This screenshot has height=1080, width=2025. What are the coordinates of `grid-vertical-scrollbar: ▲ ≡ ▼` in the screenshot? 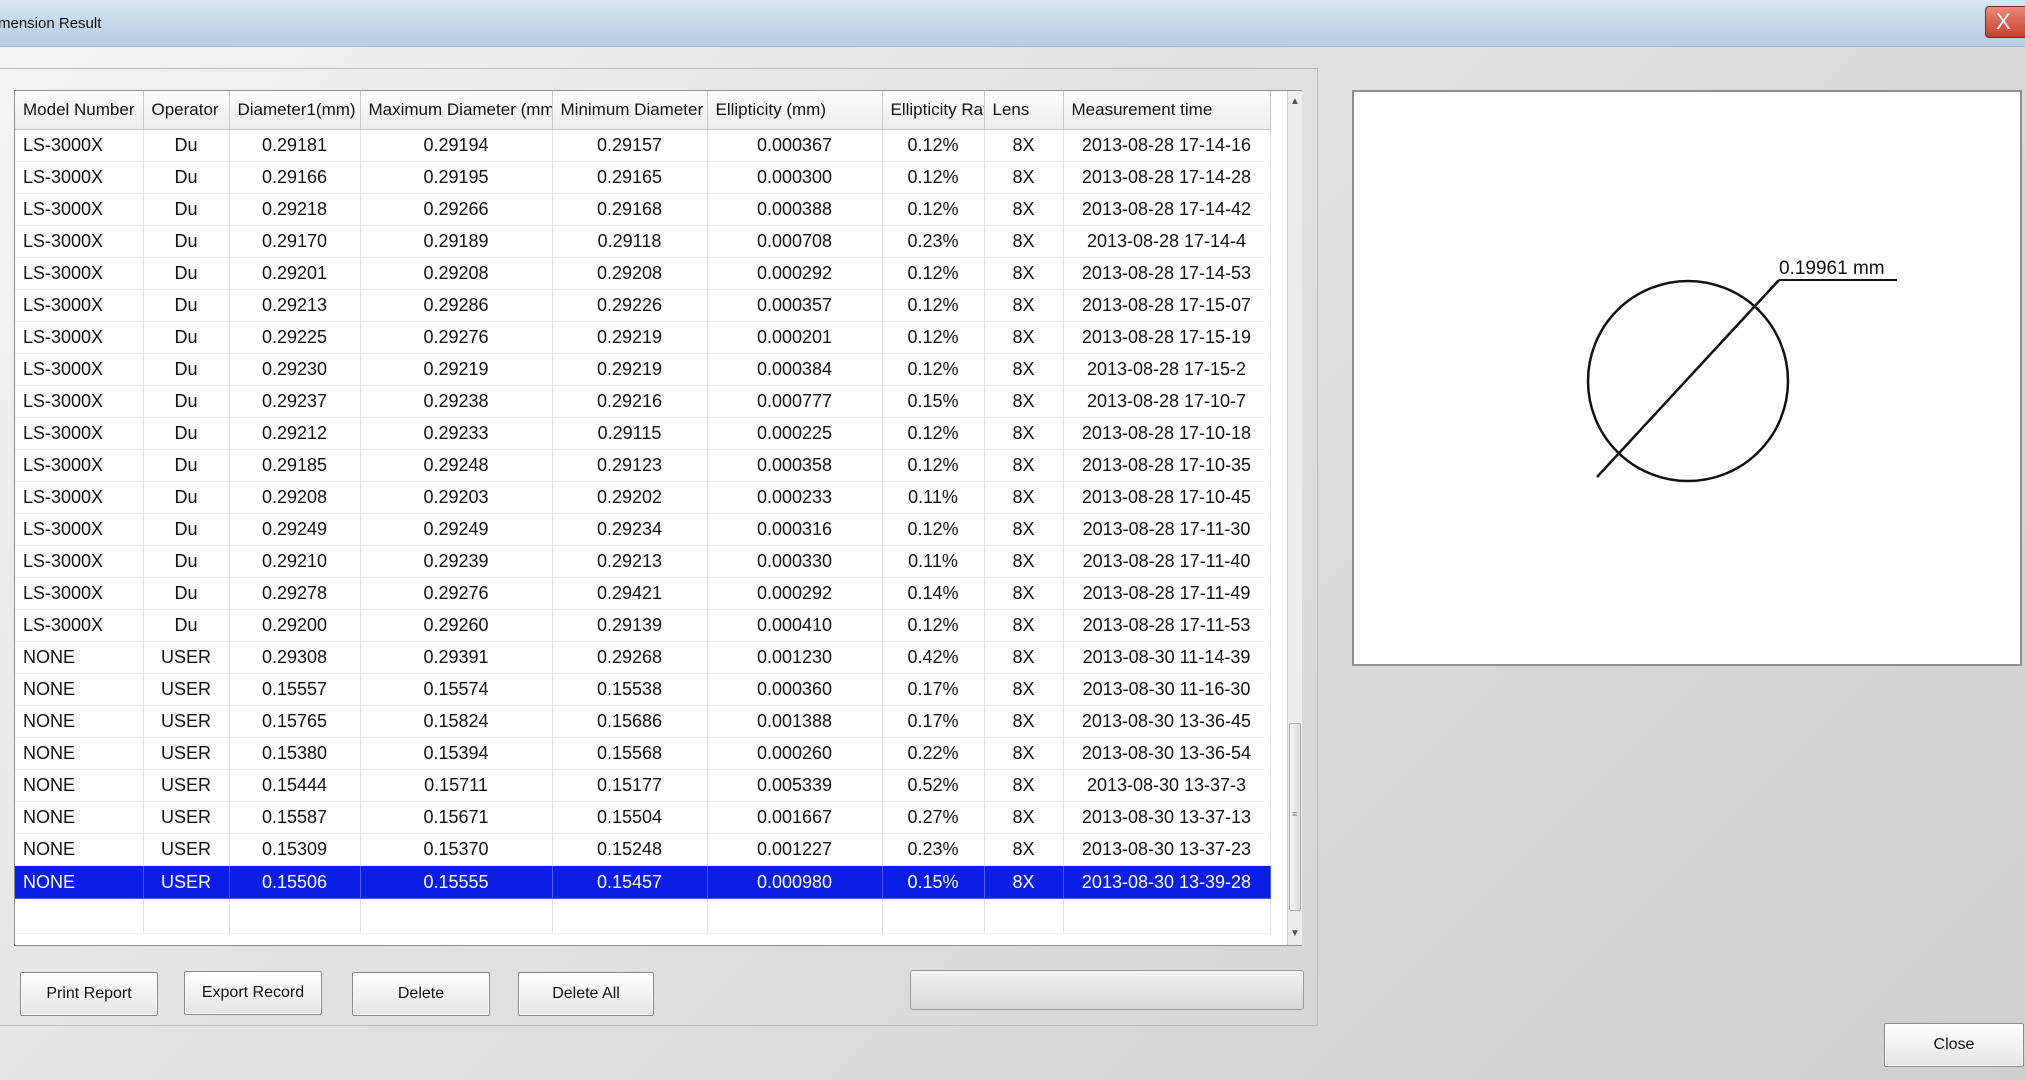 It's located at (1294, 518).